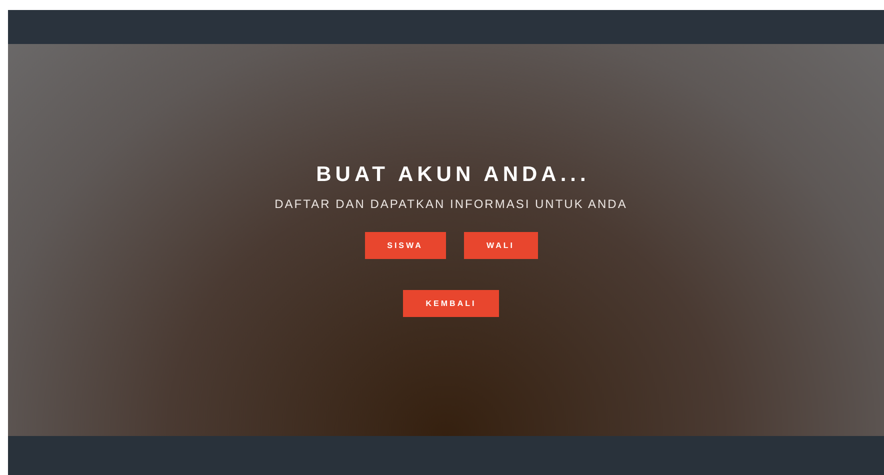 This screenshot has width=884, height=475. I want to click on action-button: KEMBALI, so click(451, 303).